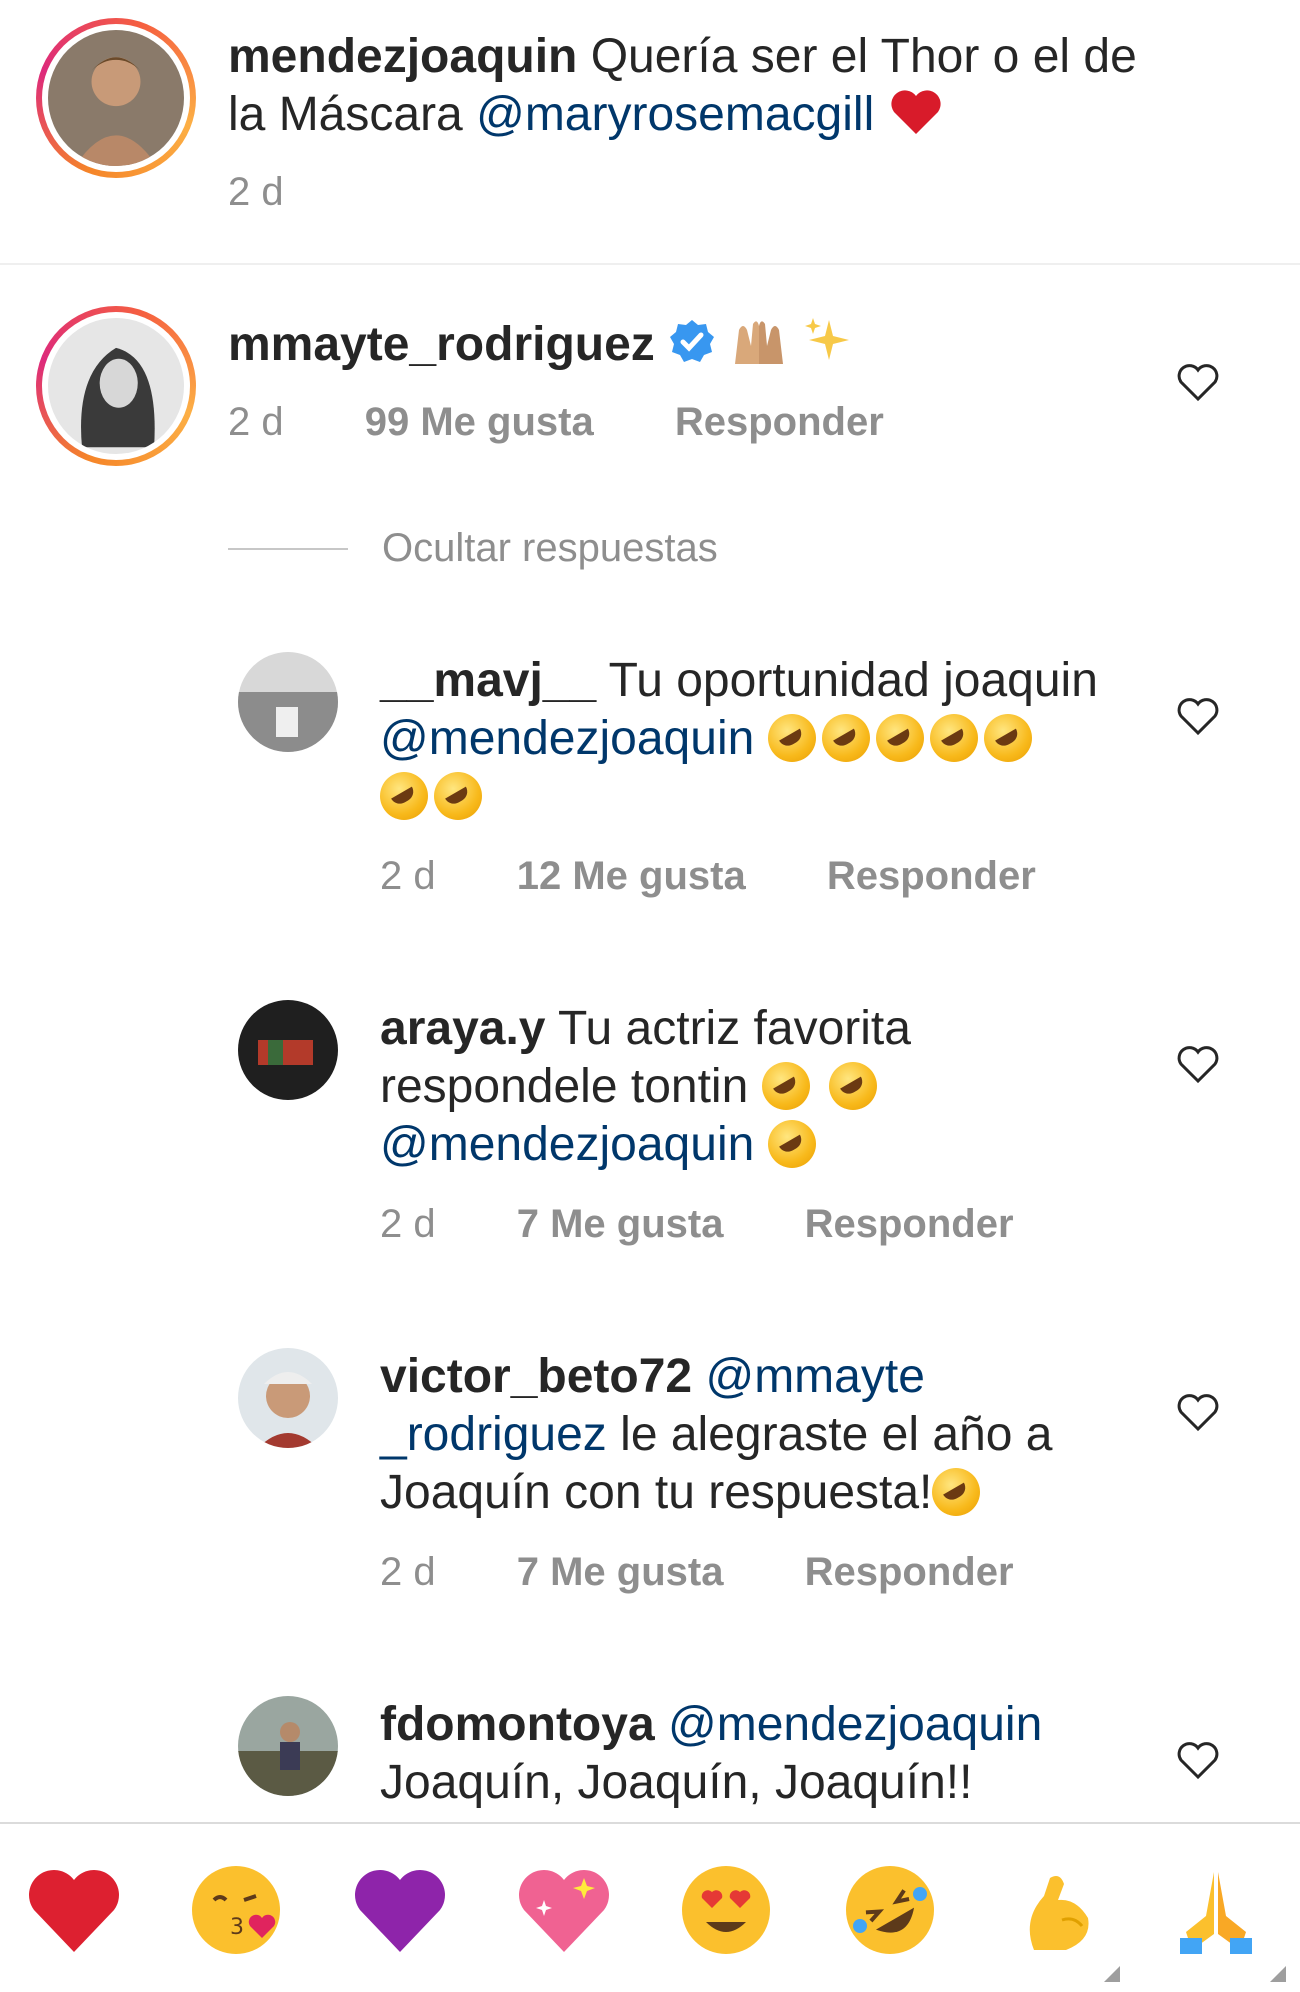  I want to click on caption-mention: @maryrosemacgill, so click(675, 114).